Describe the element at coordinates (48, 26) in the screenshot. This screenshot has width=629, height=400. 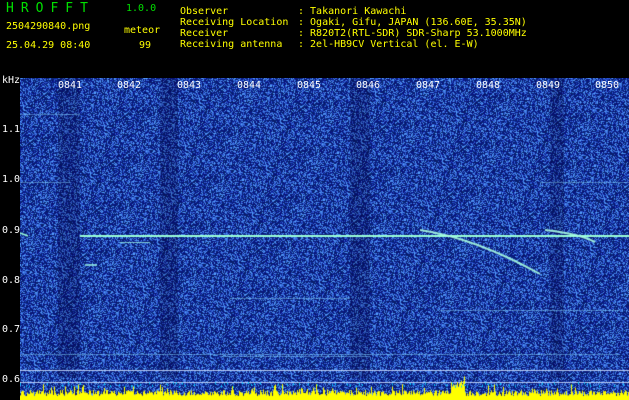
I see `image-filename: 2504290840.png` at that location.